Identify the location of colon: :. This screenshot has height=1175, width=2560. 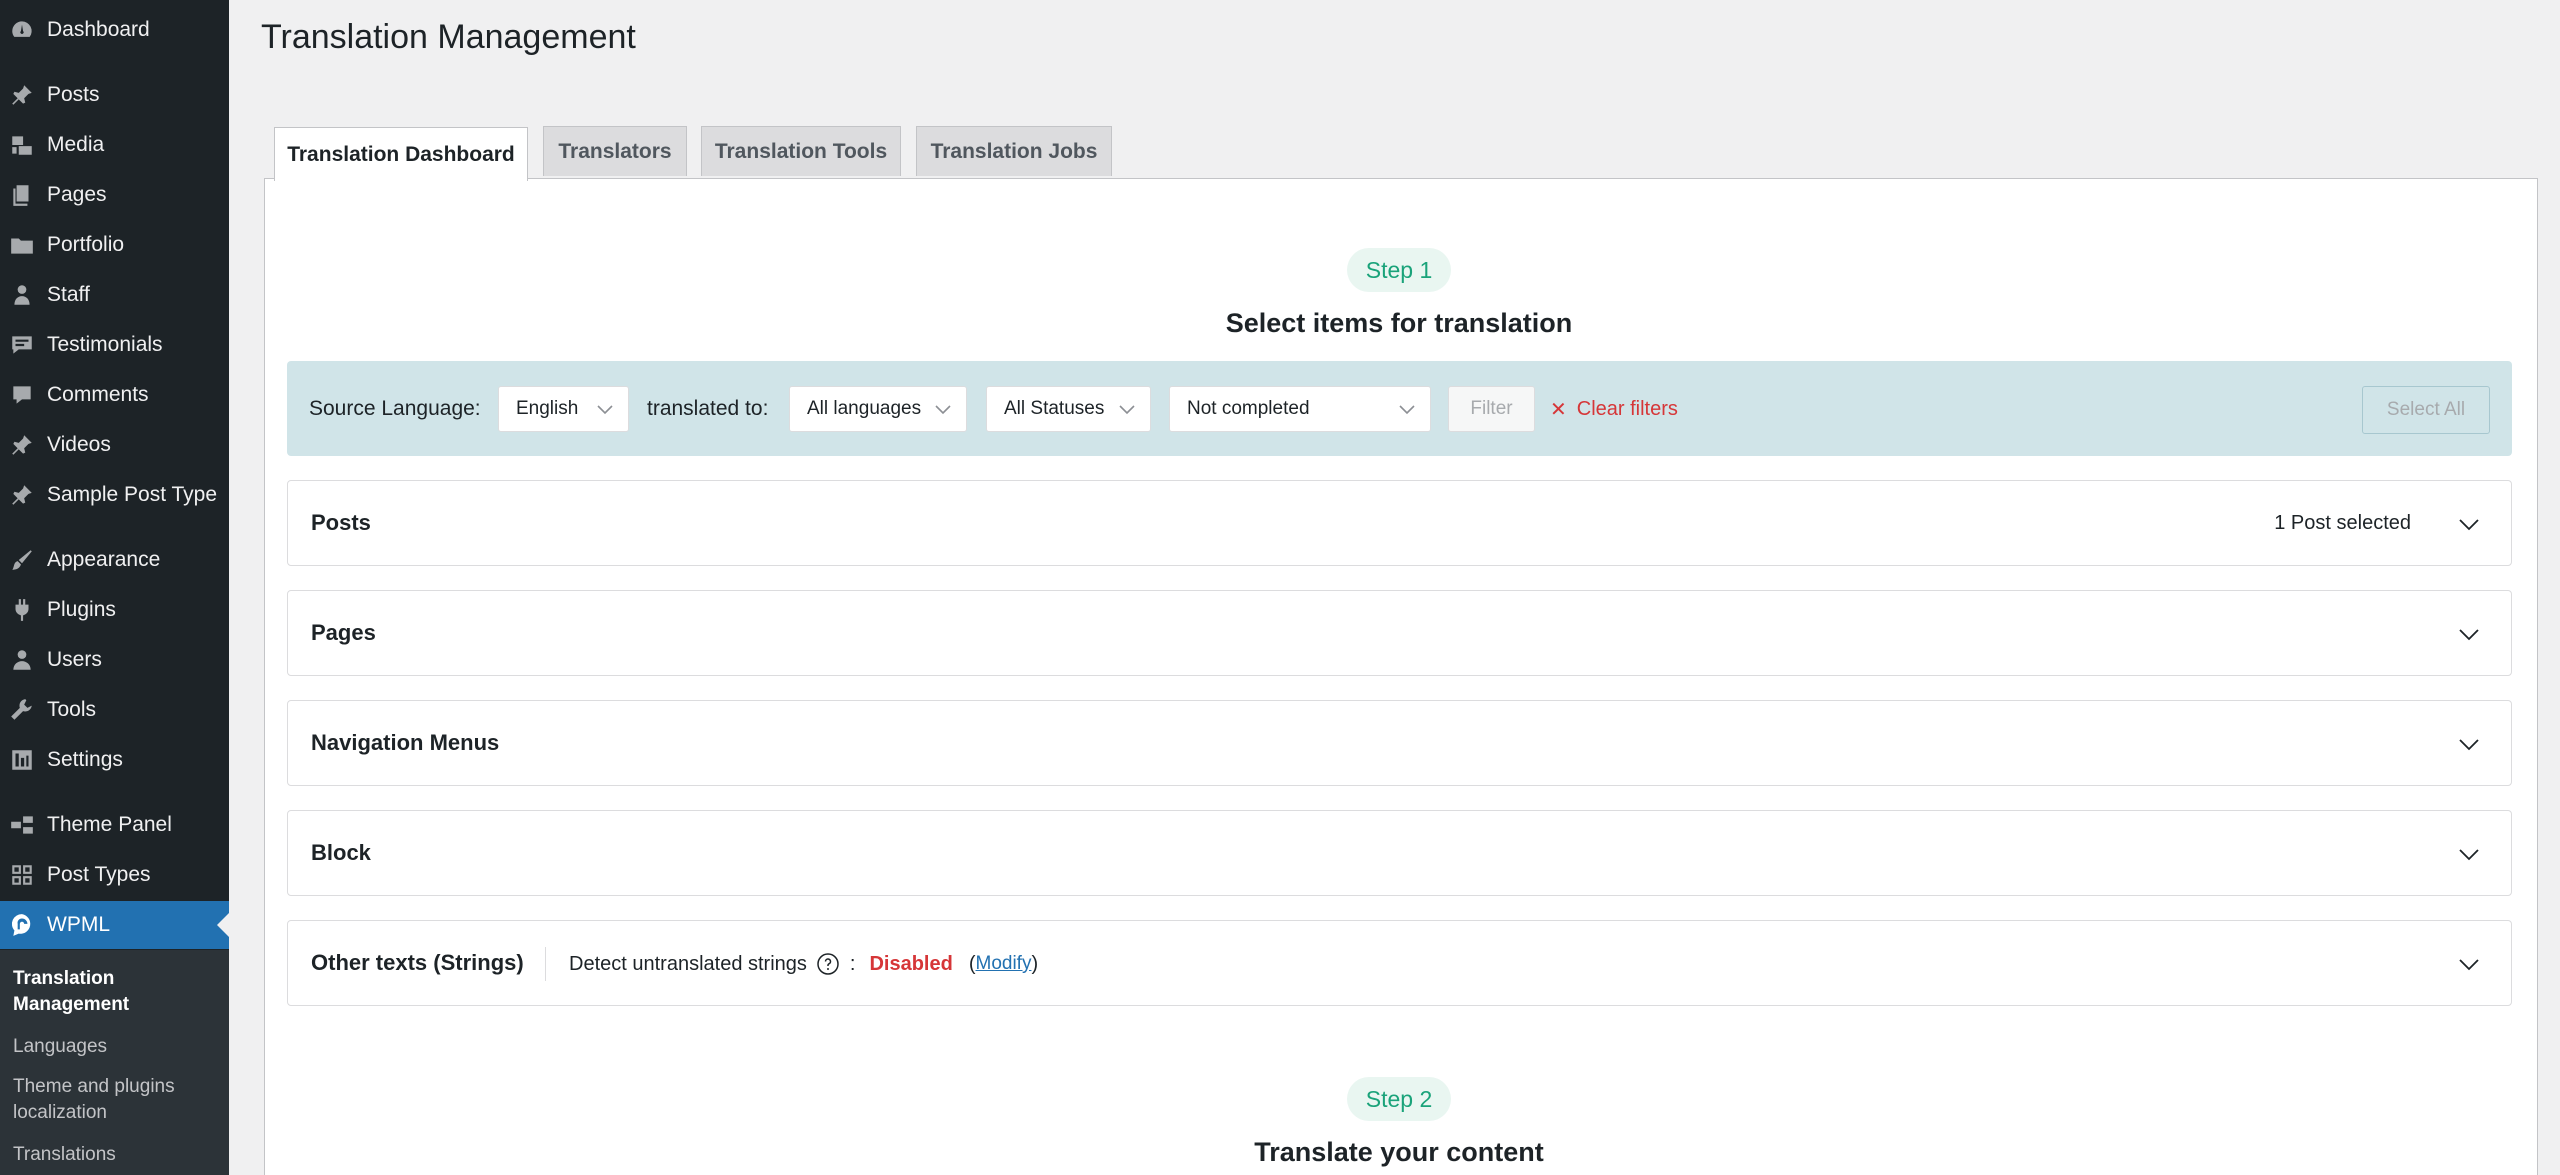
(852, 963).